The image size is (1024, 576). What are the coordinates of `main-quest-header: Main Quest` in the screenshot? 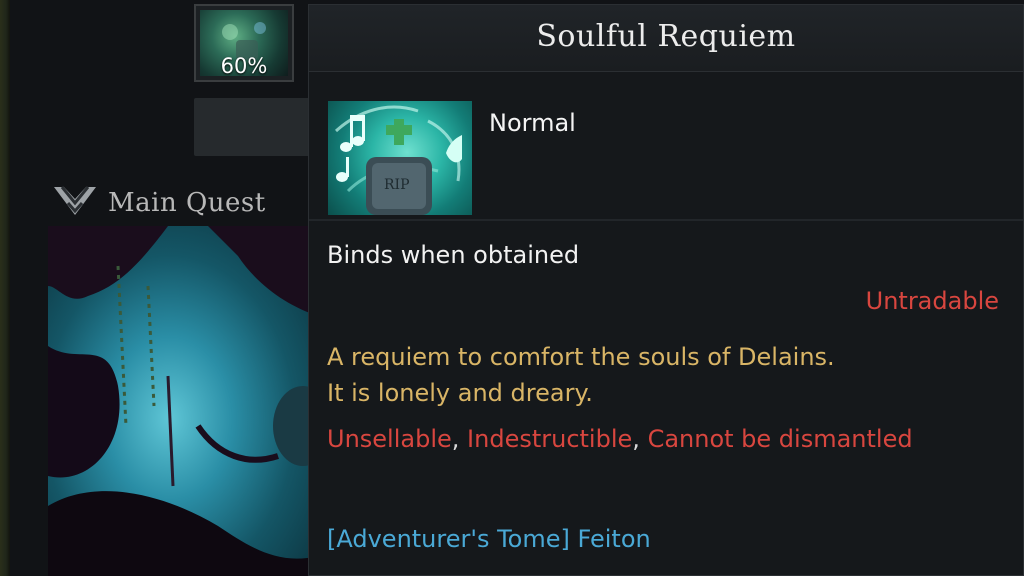 It's located at (158, 203).